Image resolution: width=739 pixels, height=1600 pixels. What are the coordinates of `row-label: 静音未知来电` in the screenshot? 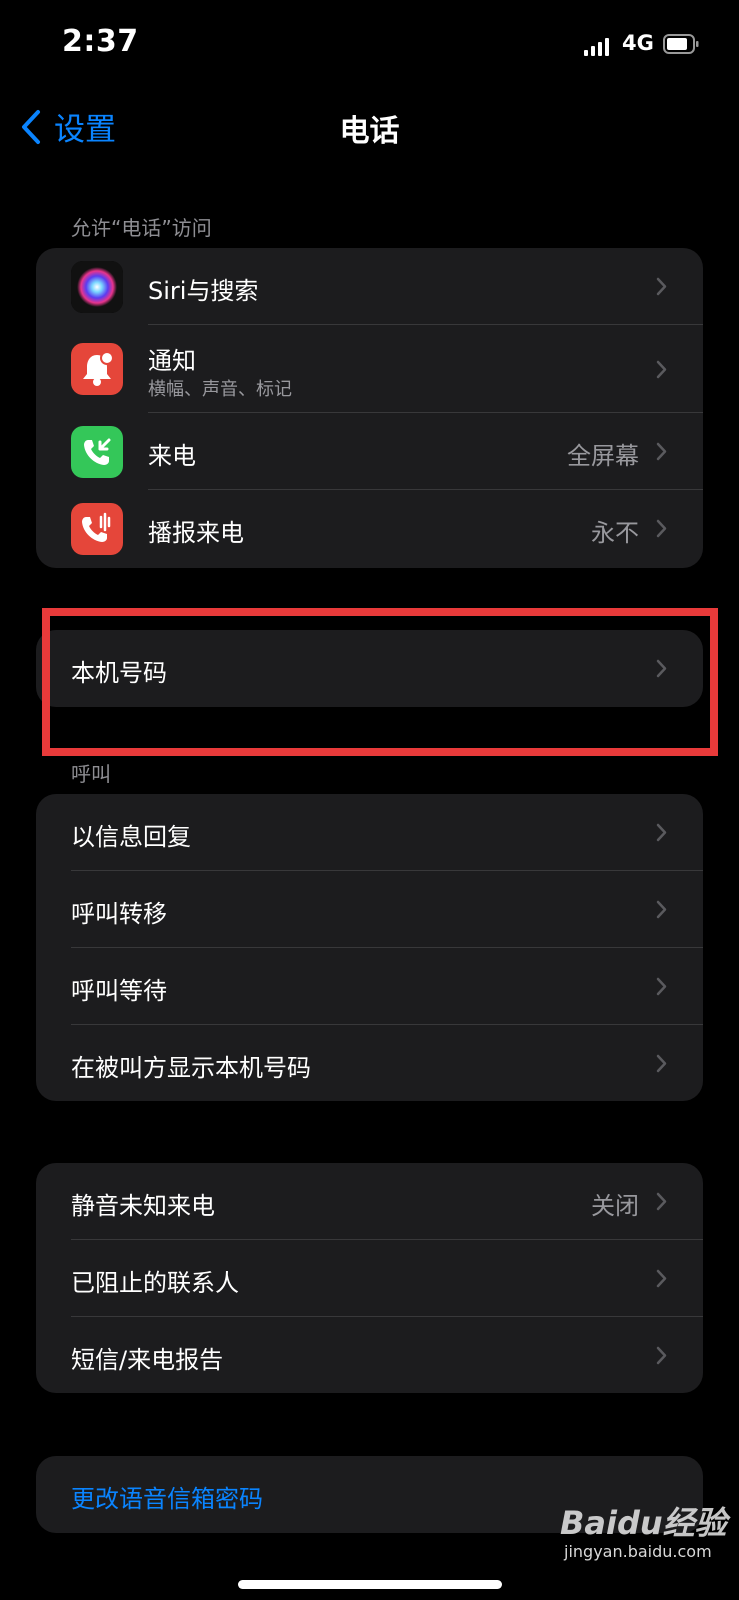 It's located at (143, 1206).